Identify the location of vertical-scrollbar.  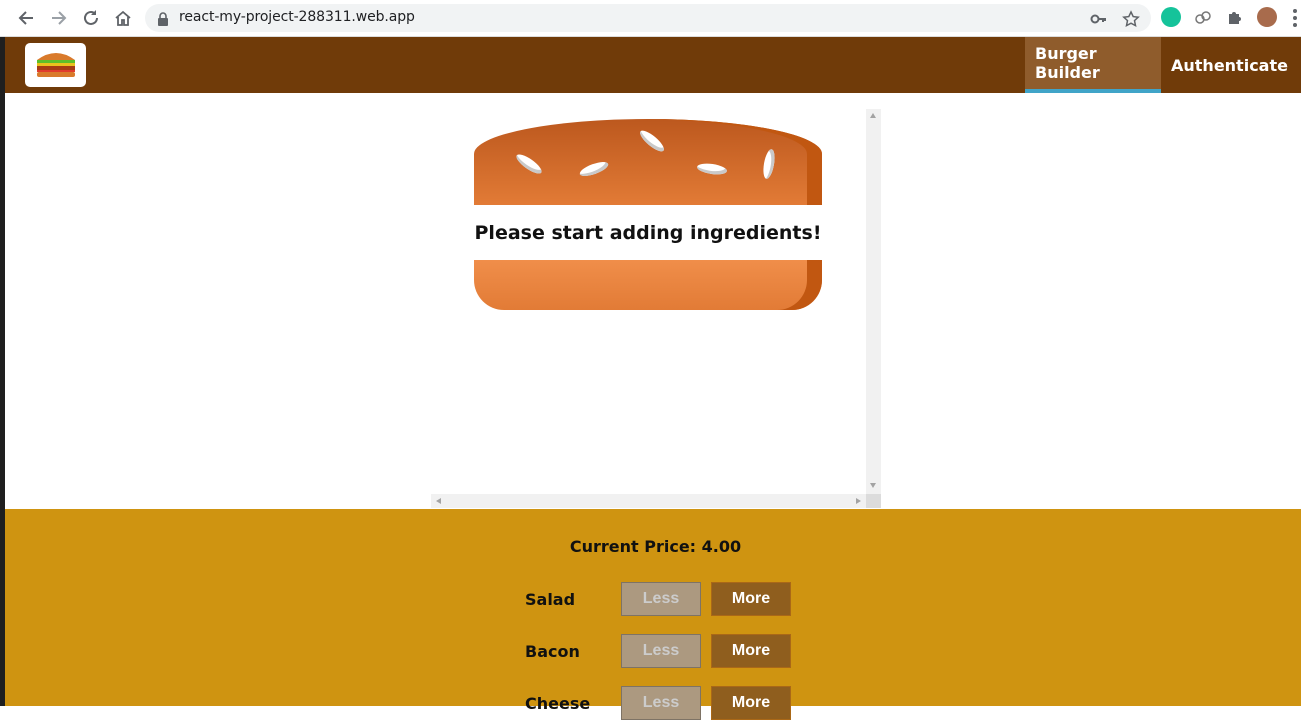
(873, 301).